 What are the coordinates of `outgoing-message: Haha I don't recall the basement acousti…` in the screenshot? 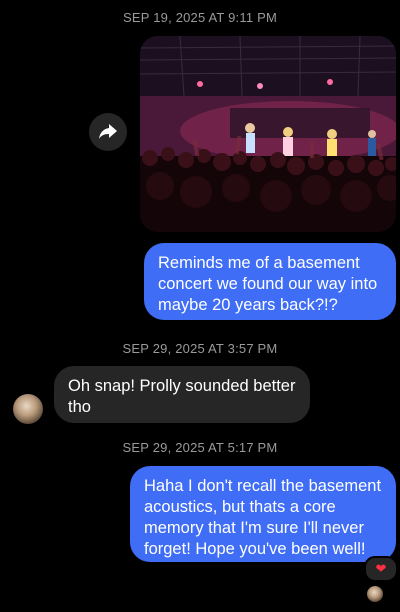 It's located at (263, 514).